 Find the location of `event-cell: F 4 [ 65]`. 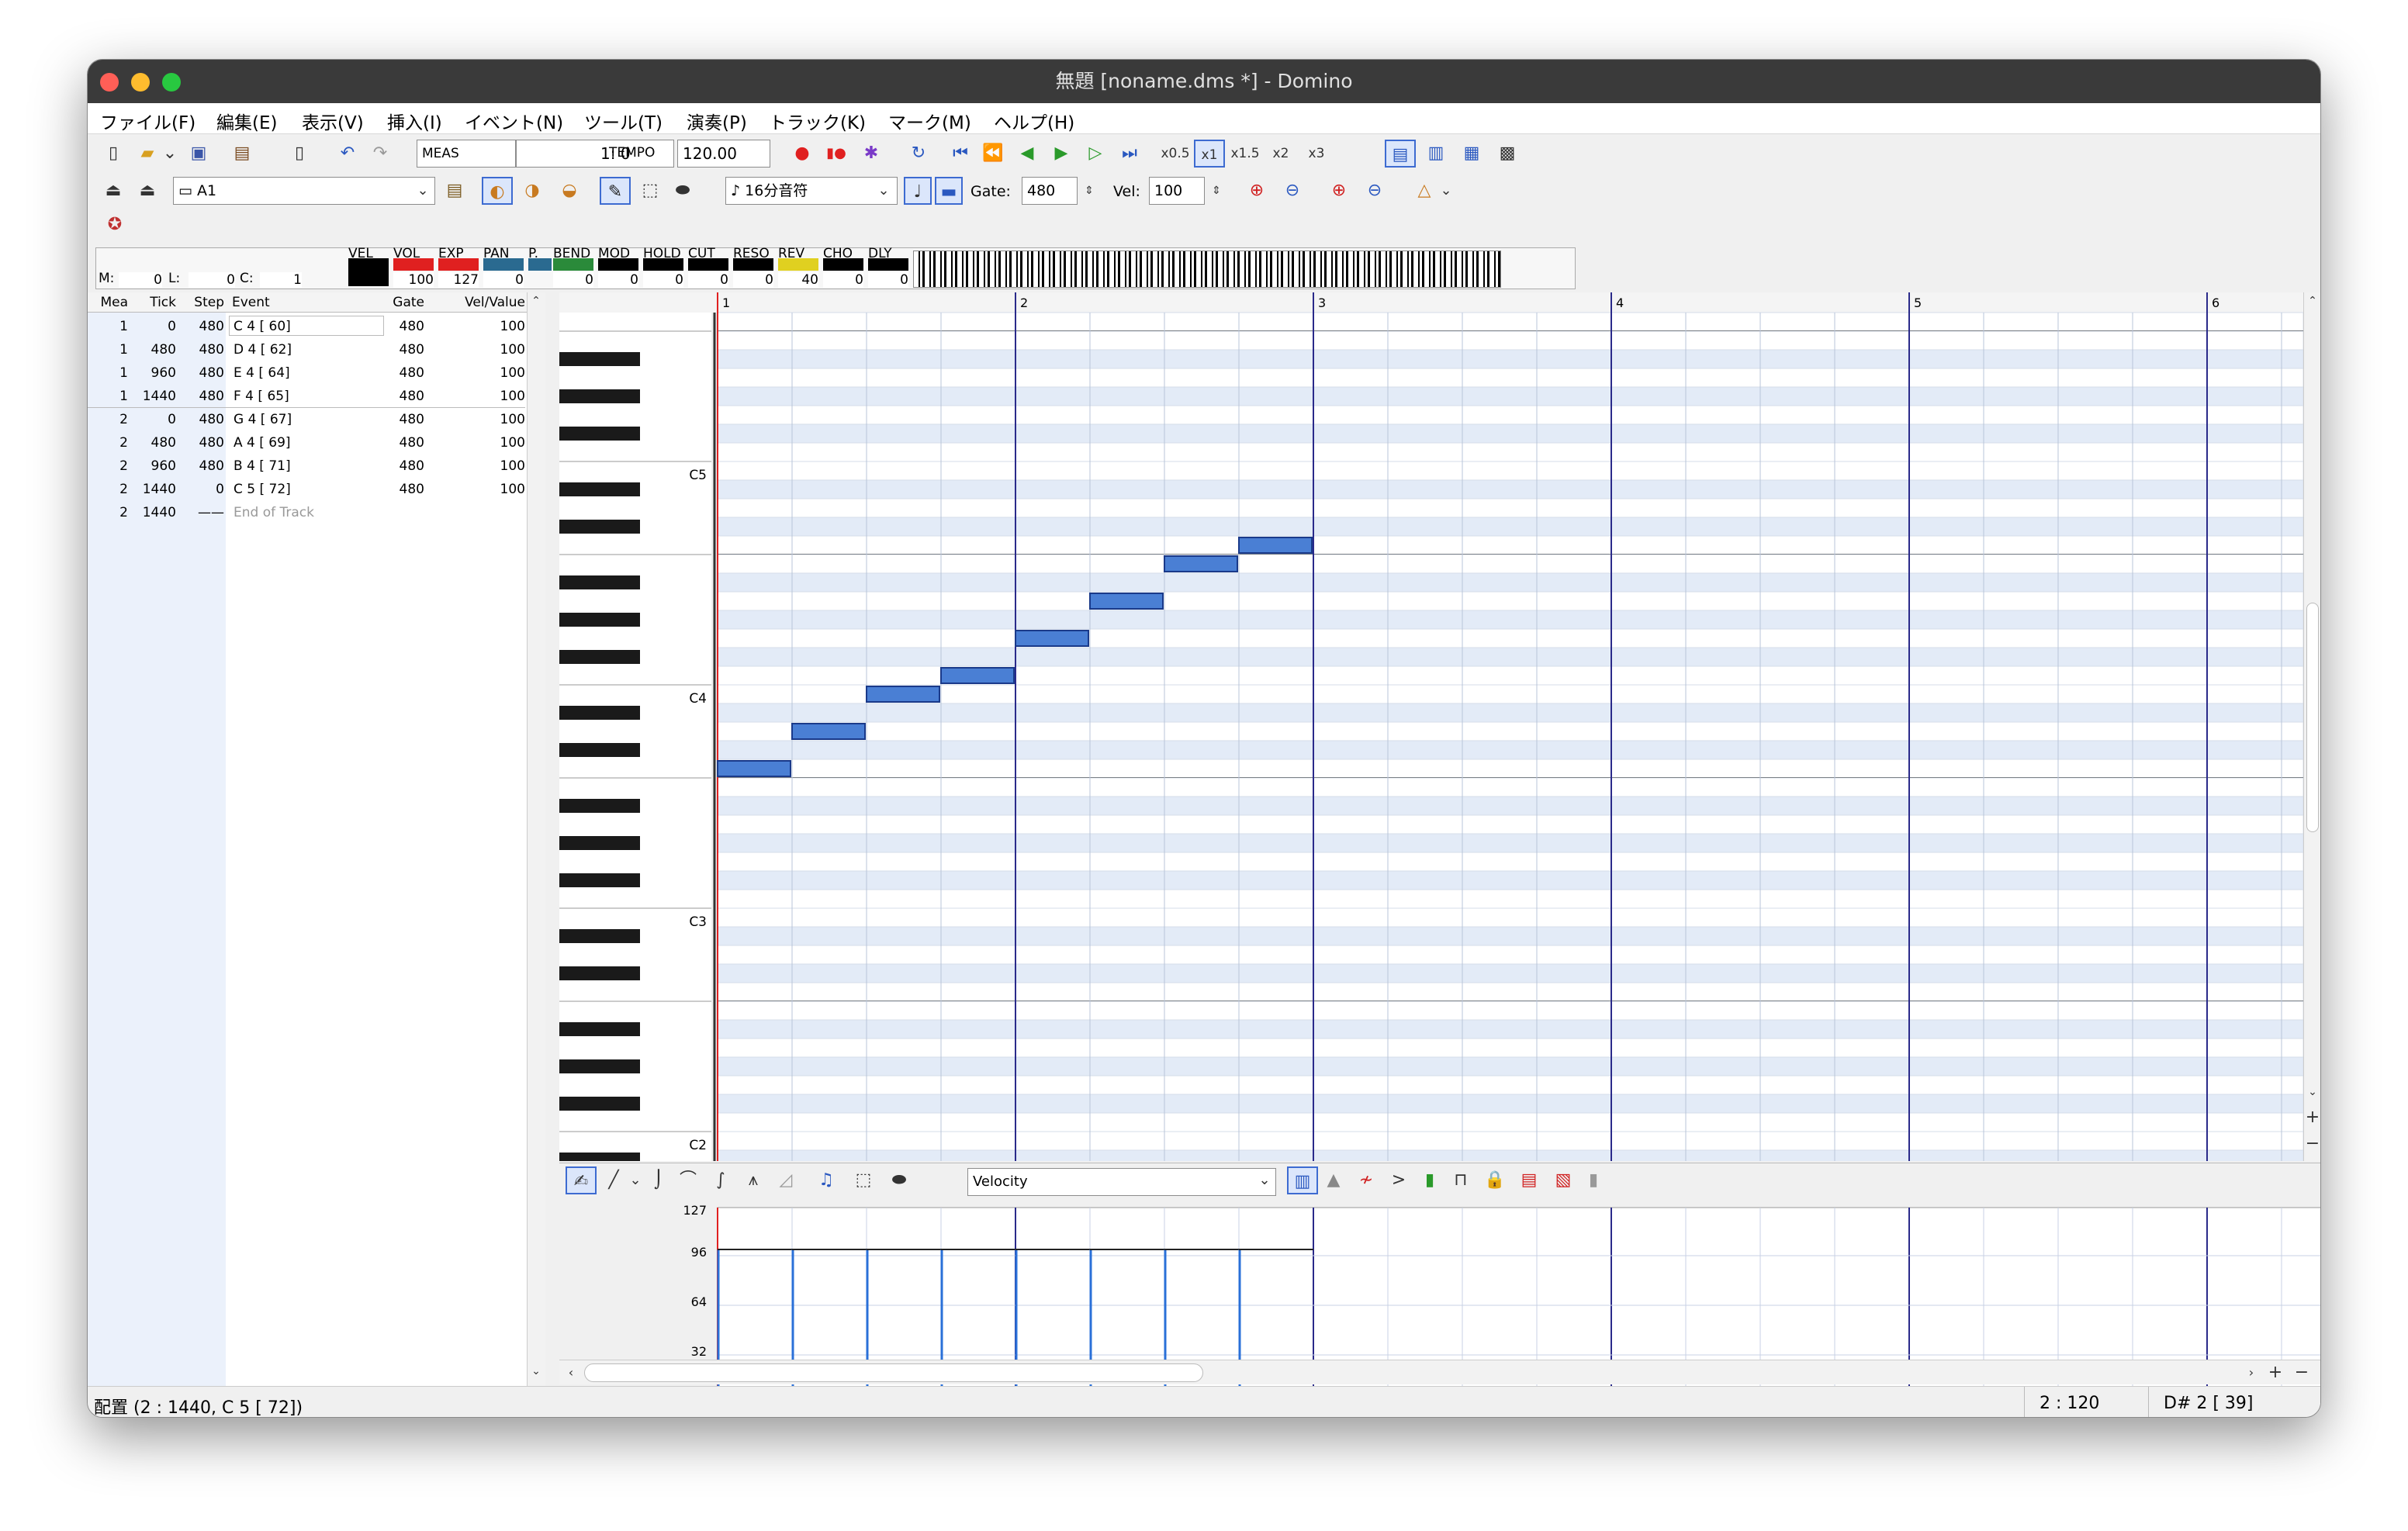

event-cell: F 4 [ 65] is located at coordinates (261, 396).